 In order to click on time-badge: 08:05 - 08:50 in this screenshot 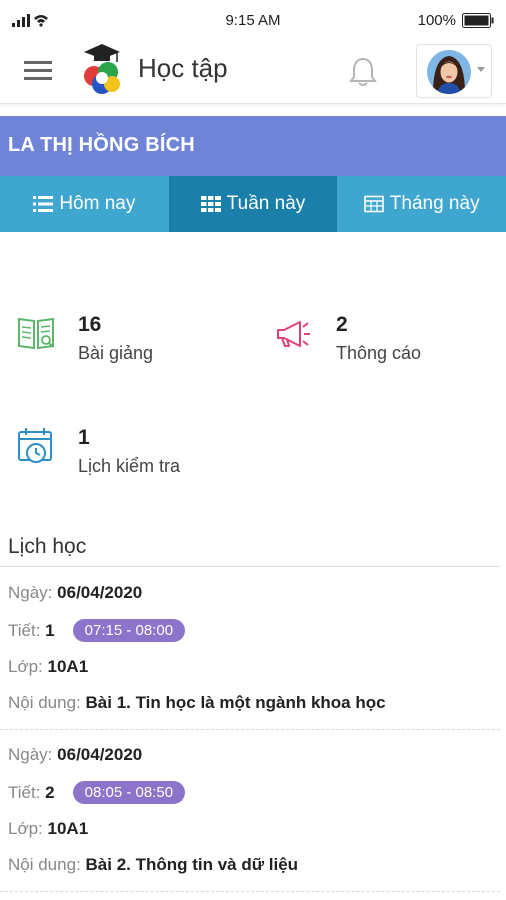, I will do `click(129, 792)`.